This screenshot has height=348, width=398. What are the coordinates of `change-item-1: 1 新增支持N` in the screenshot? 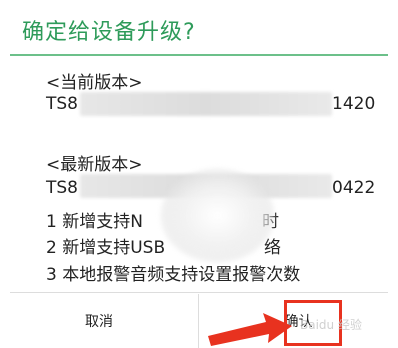 It's located at (94, 219).